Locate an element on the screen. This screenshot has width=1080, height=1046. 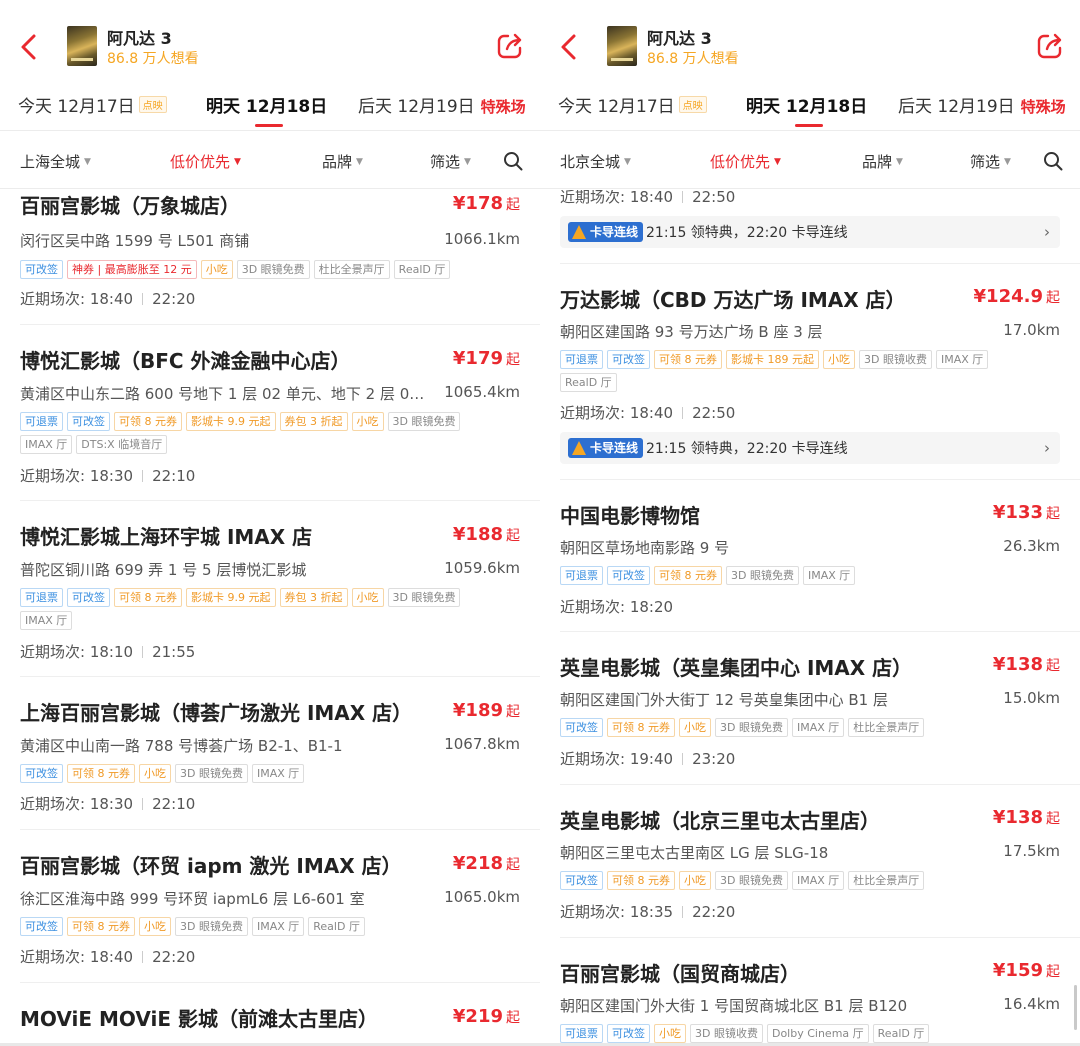
price-suffix: 起 is located at coordinates (513, 536).